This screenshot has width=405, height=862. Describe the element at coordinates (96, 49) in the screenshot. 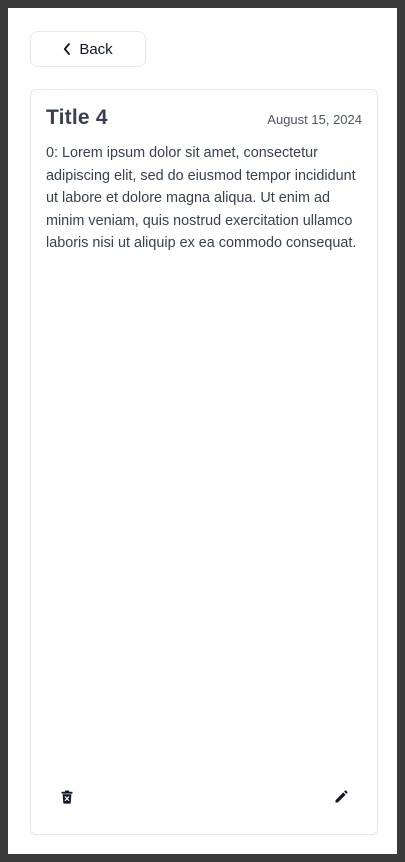

I see `back-label: Back` at that location.